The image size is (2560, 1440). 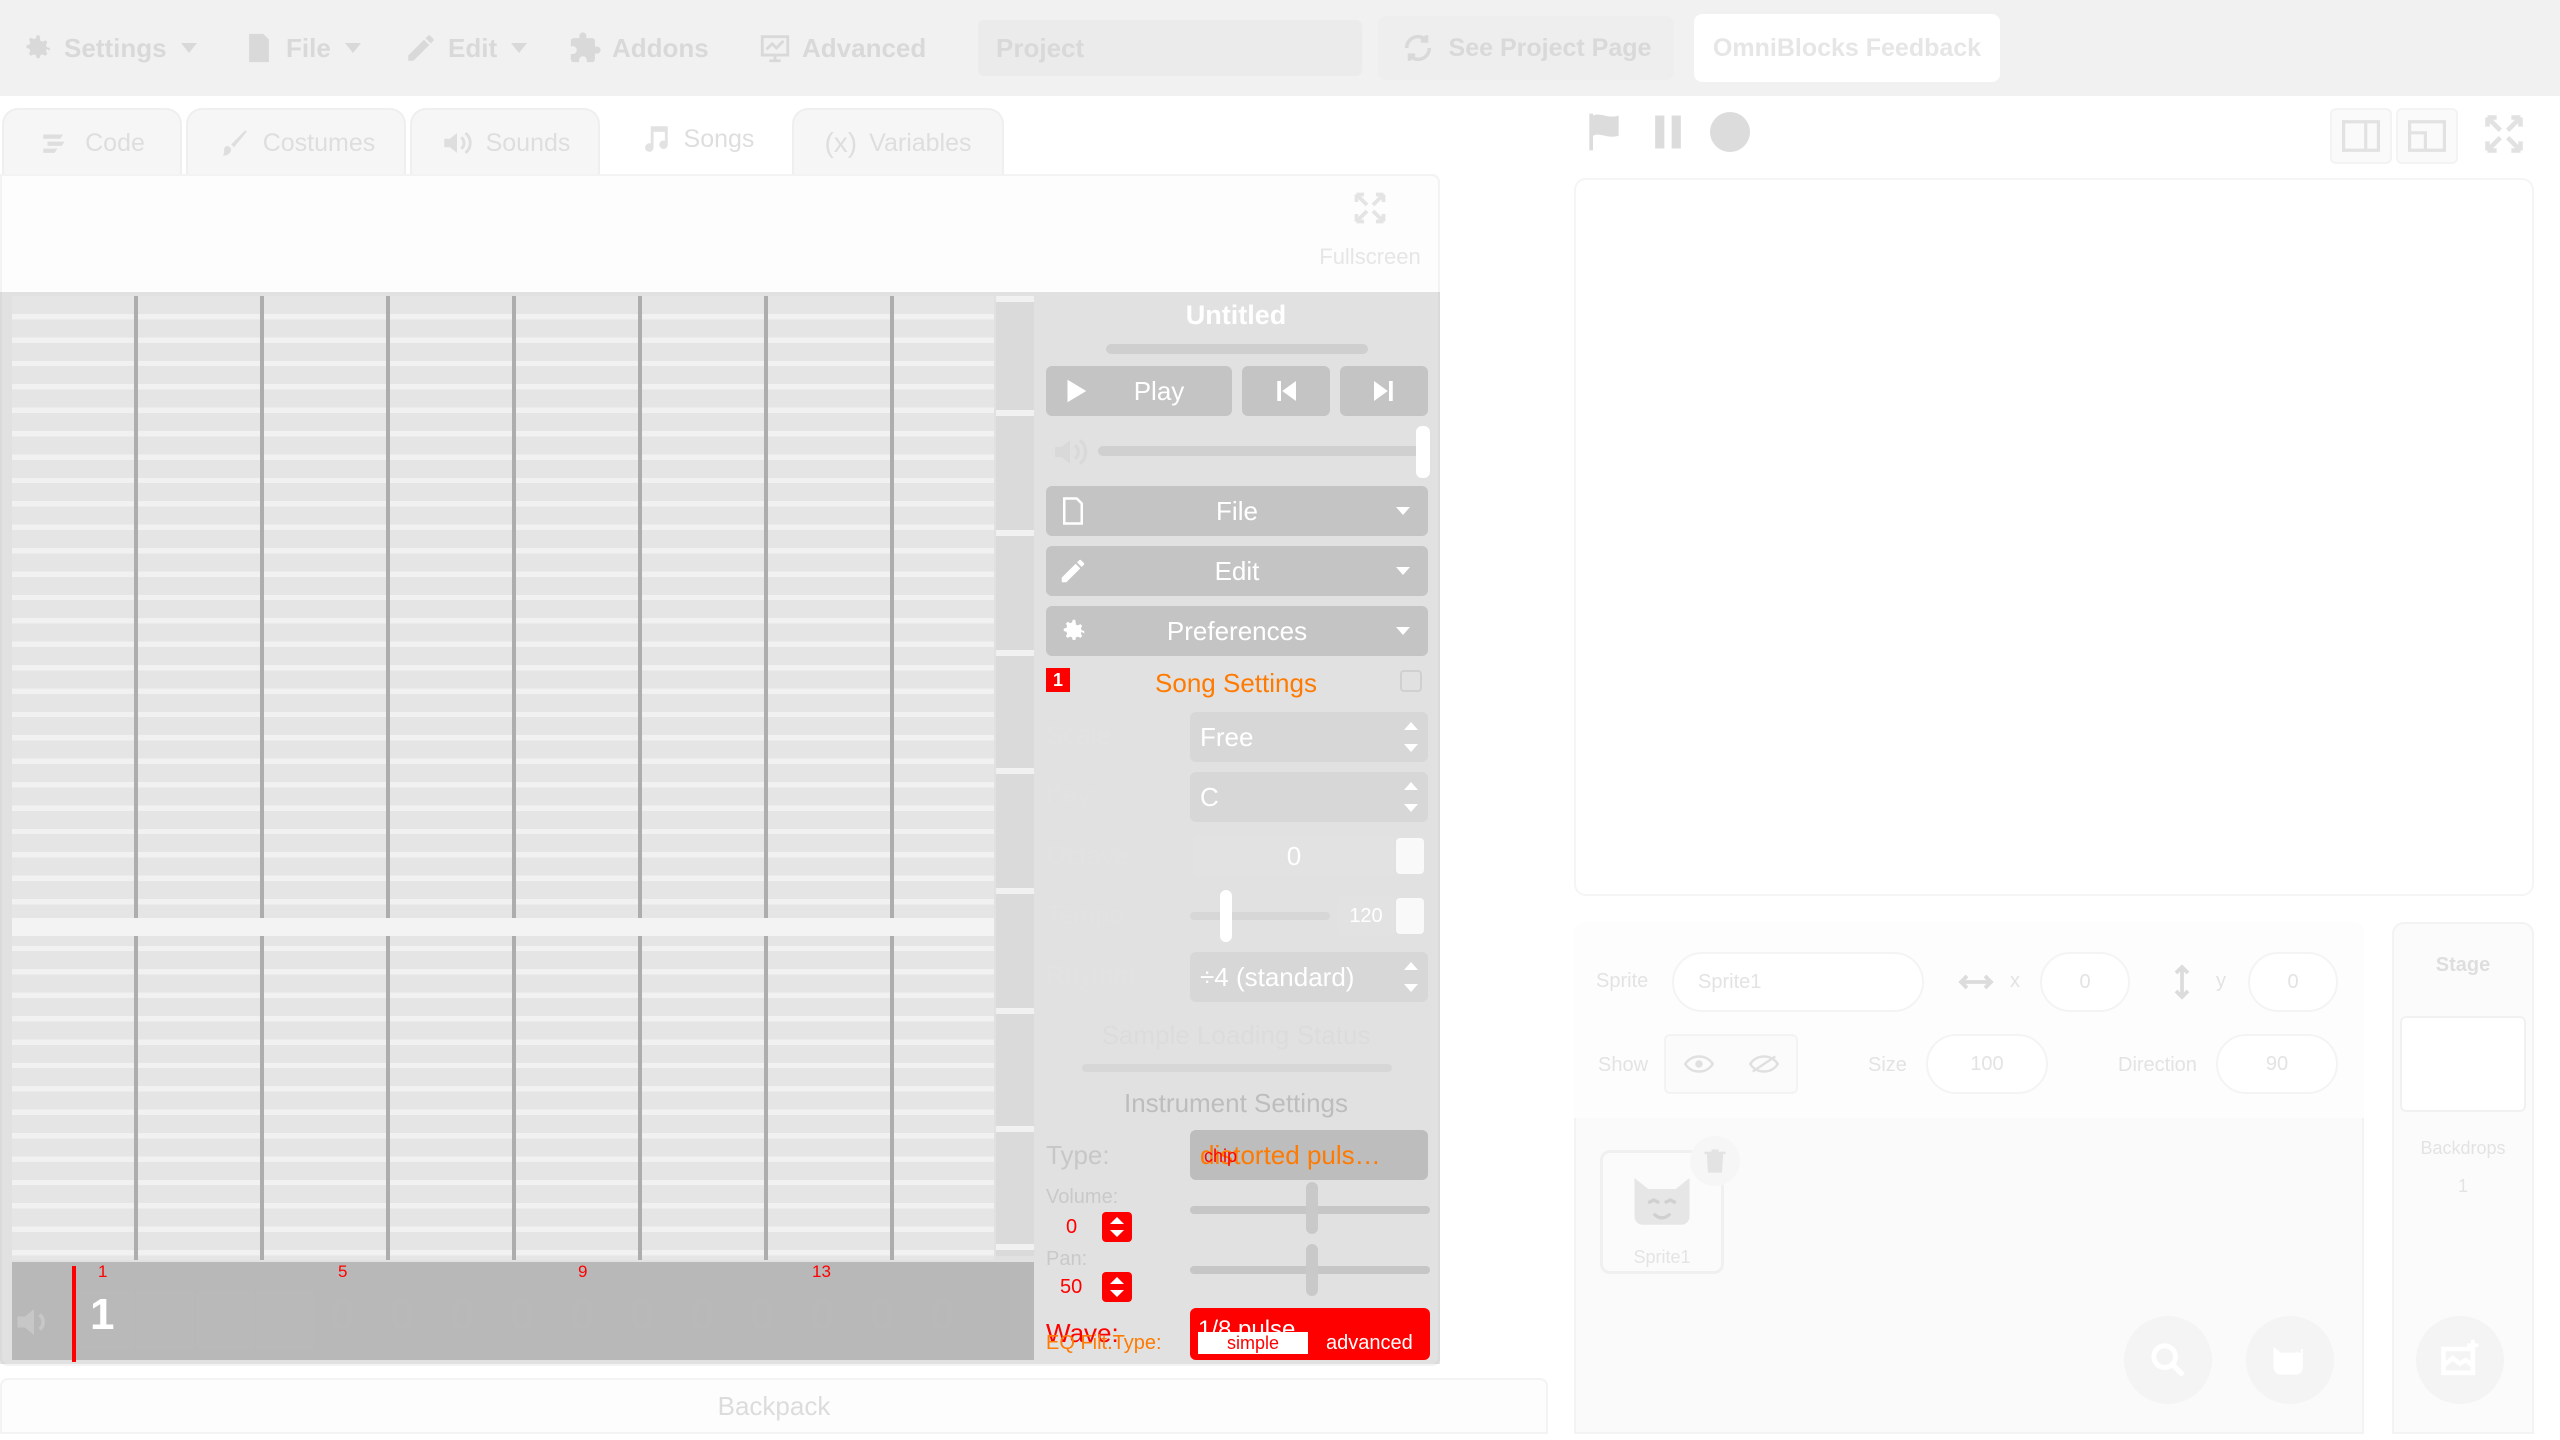 What do you see at coordinates (74, 1314) in the screenshot?
I see `playhead` at bounding box center [74, 1314].